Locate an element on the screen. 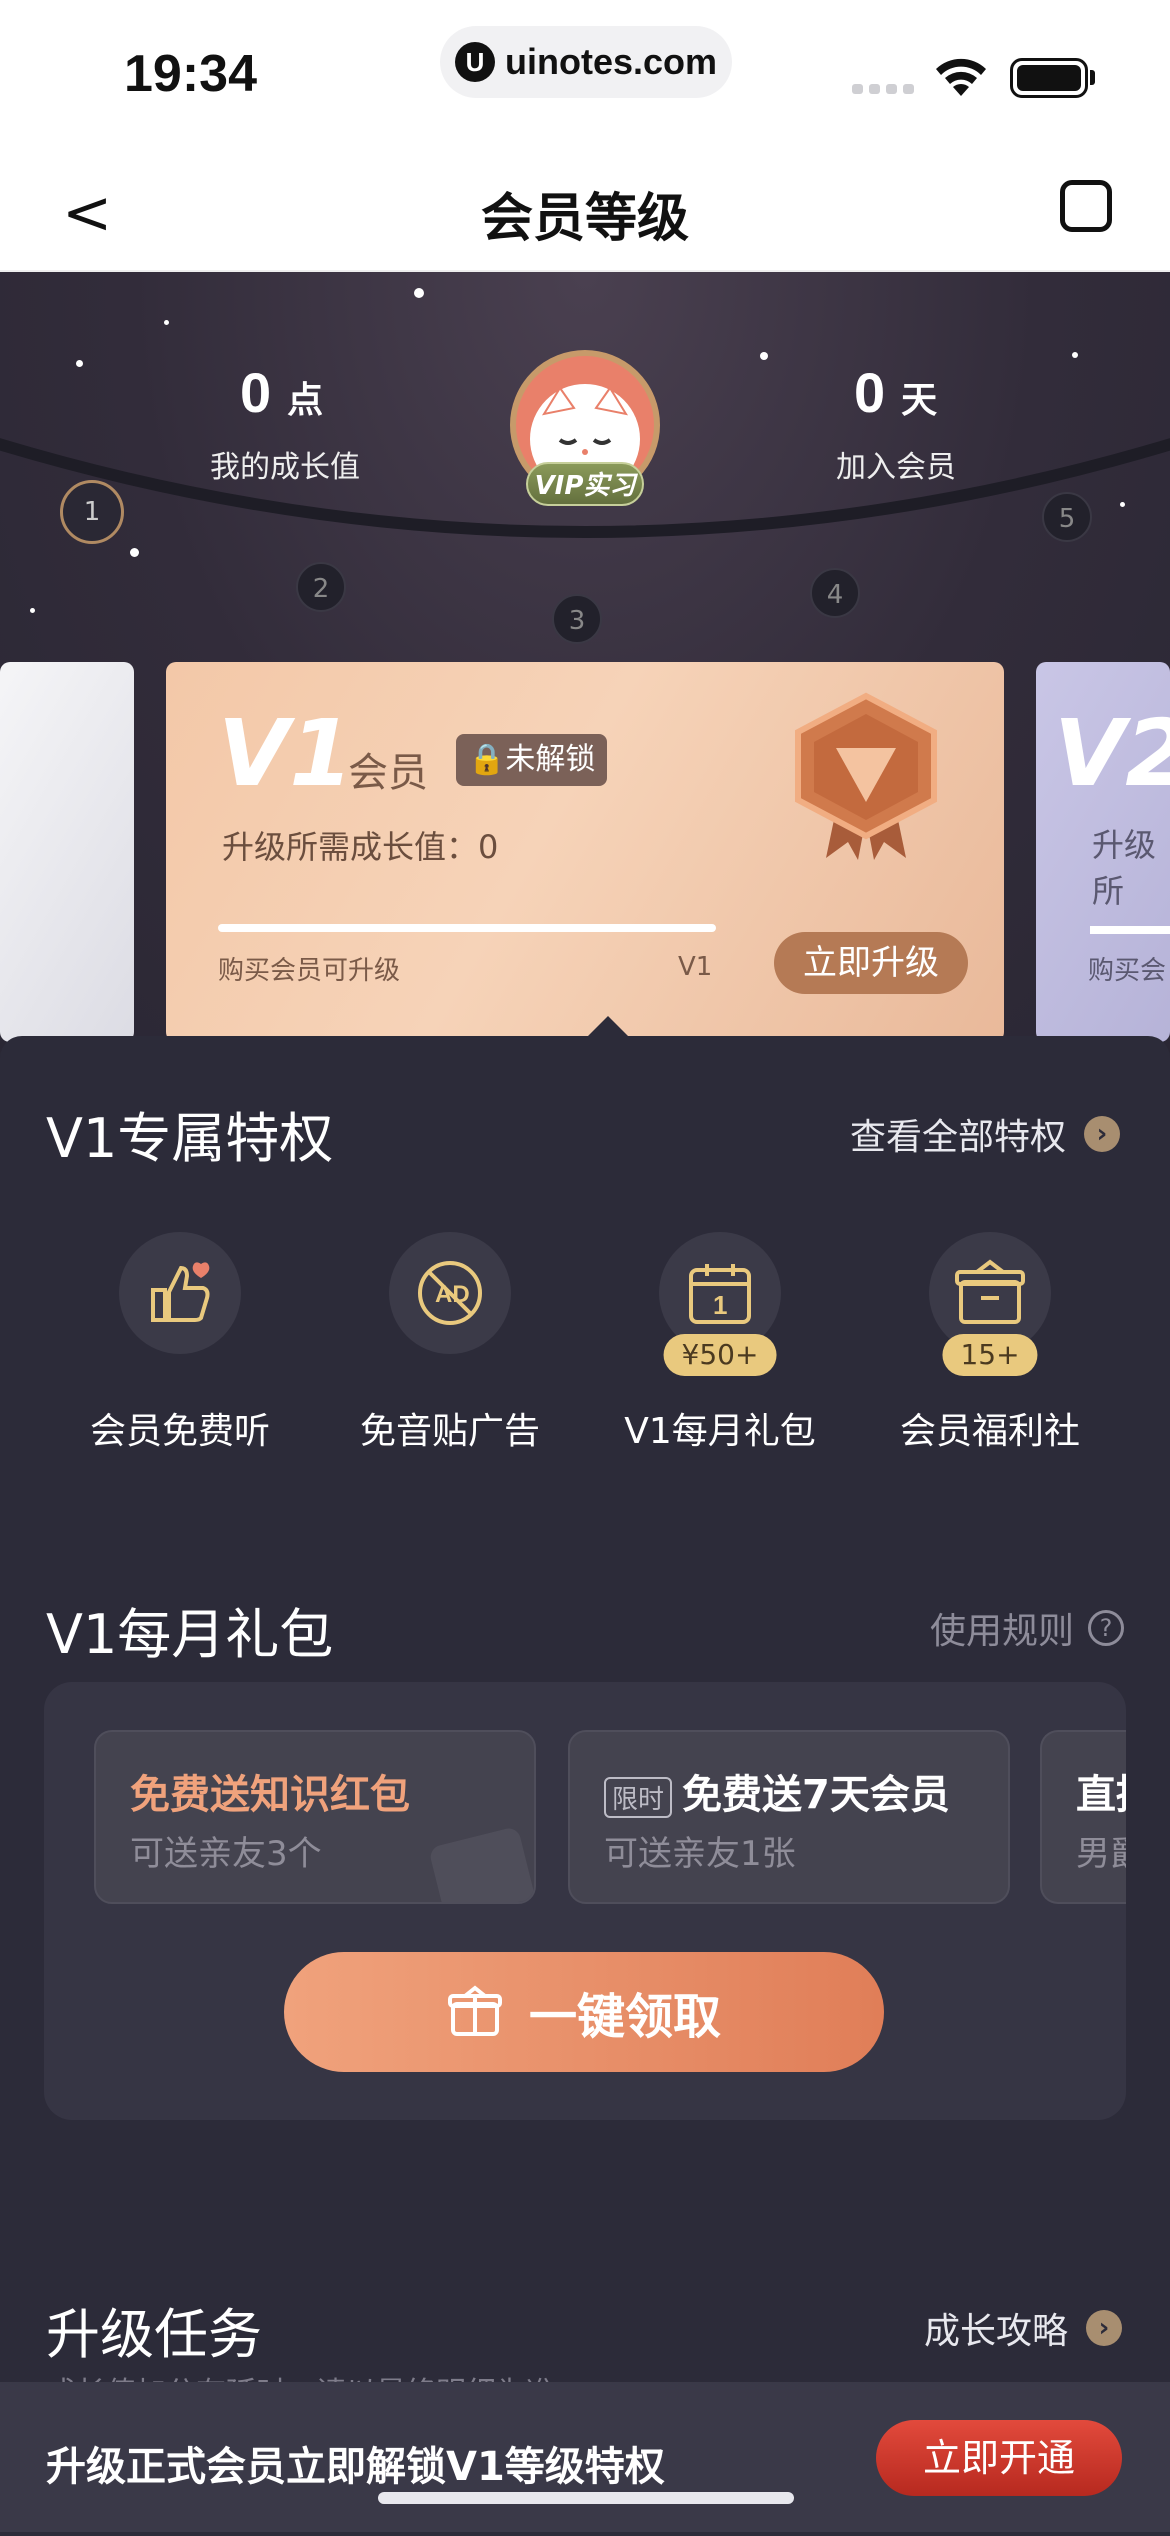 The height and width of the screenshot is (2536, 1170). privilege-monthly-gift: 1 ¥50+ V1每月礼包 is located at coordinates (720, 1343).